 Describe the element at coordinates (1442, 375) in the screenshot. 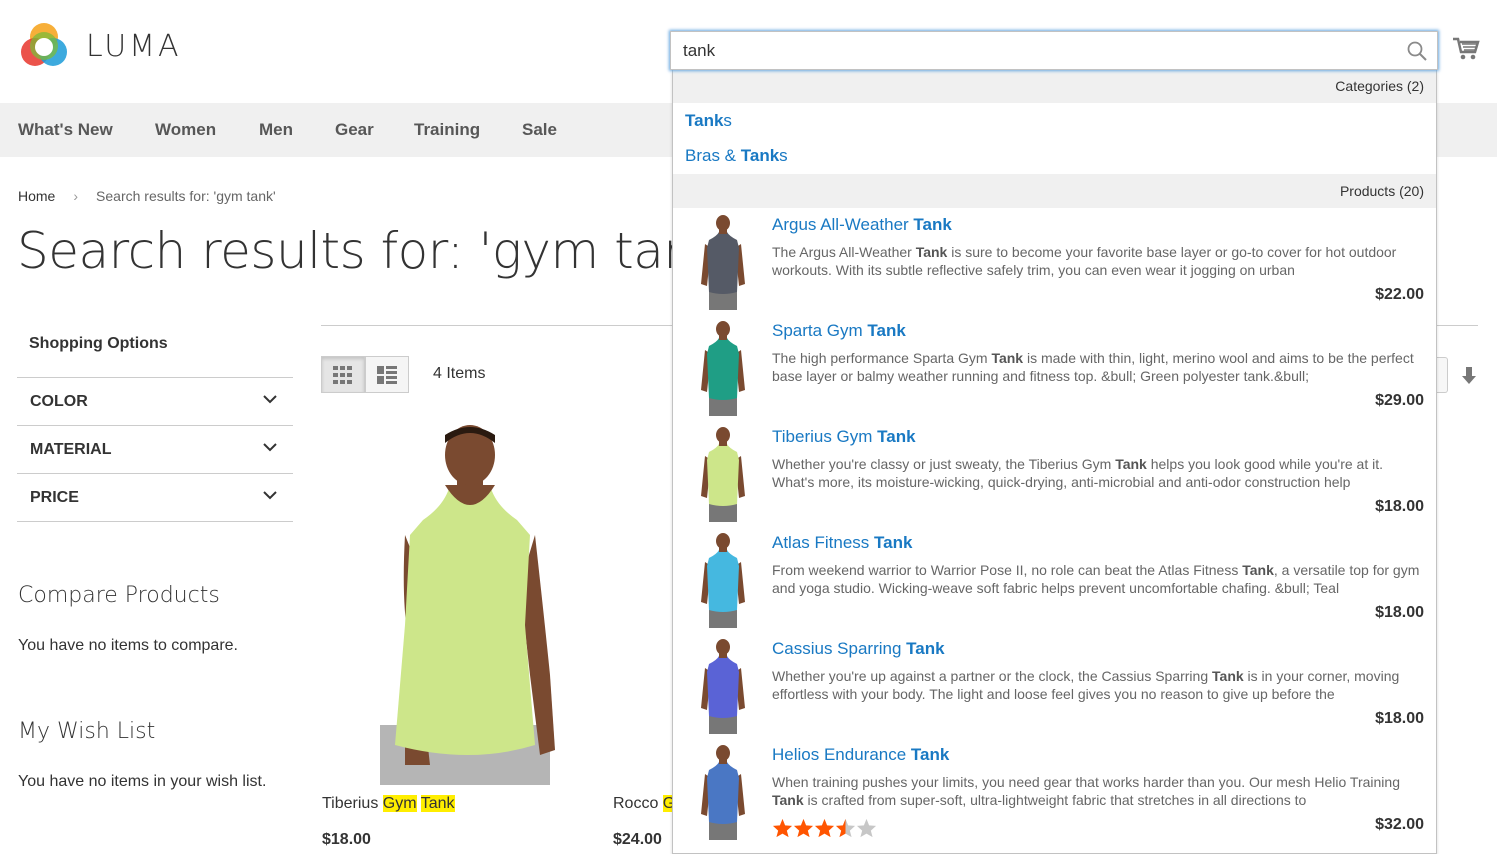

I see `sort-select` at that location.